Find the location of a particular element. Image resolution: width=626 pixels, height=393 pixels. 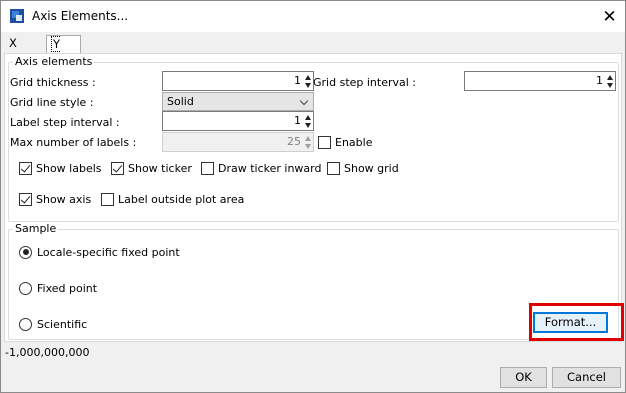

draw-ticker-inward-checkbox: Draw ticker inward is located at coordinates (261, 168).